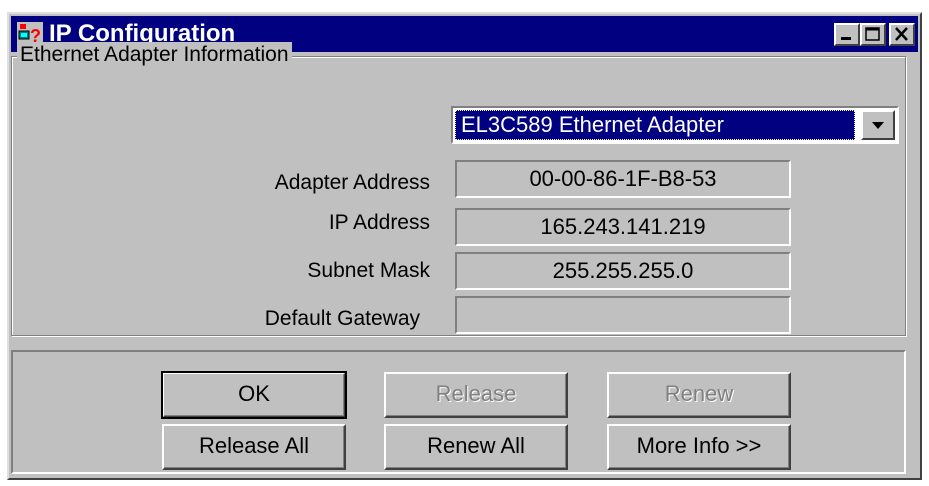 The height and width of the screenshot is (486, 929). I want to click on subnet-mask-label: Subnet Mask, so click(368, 270).